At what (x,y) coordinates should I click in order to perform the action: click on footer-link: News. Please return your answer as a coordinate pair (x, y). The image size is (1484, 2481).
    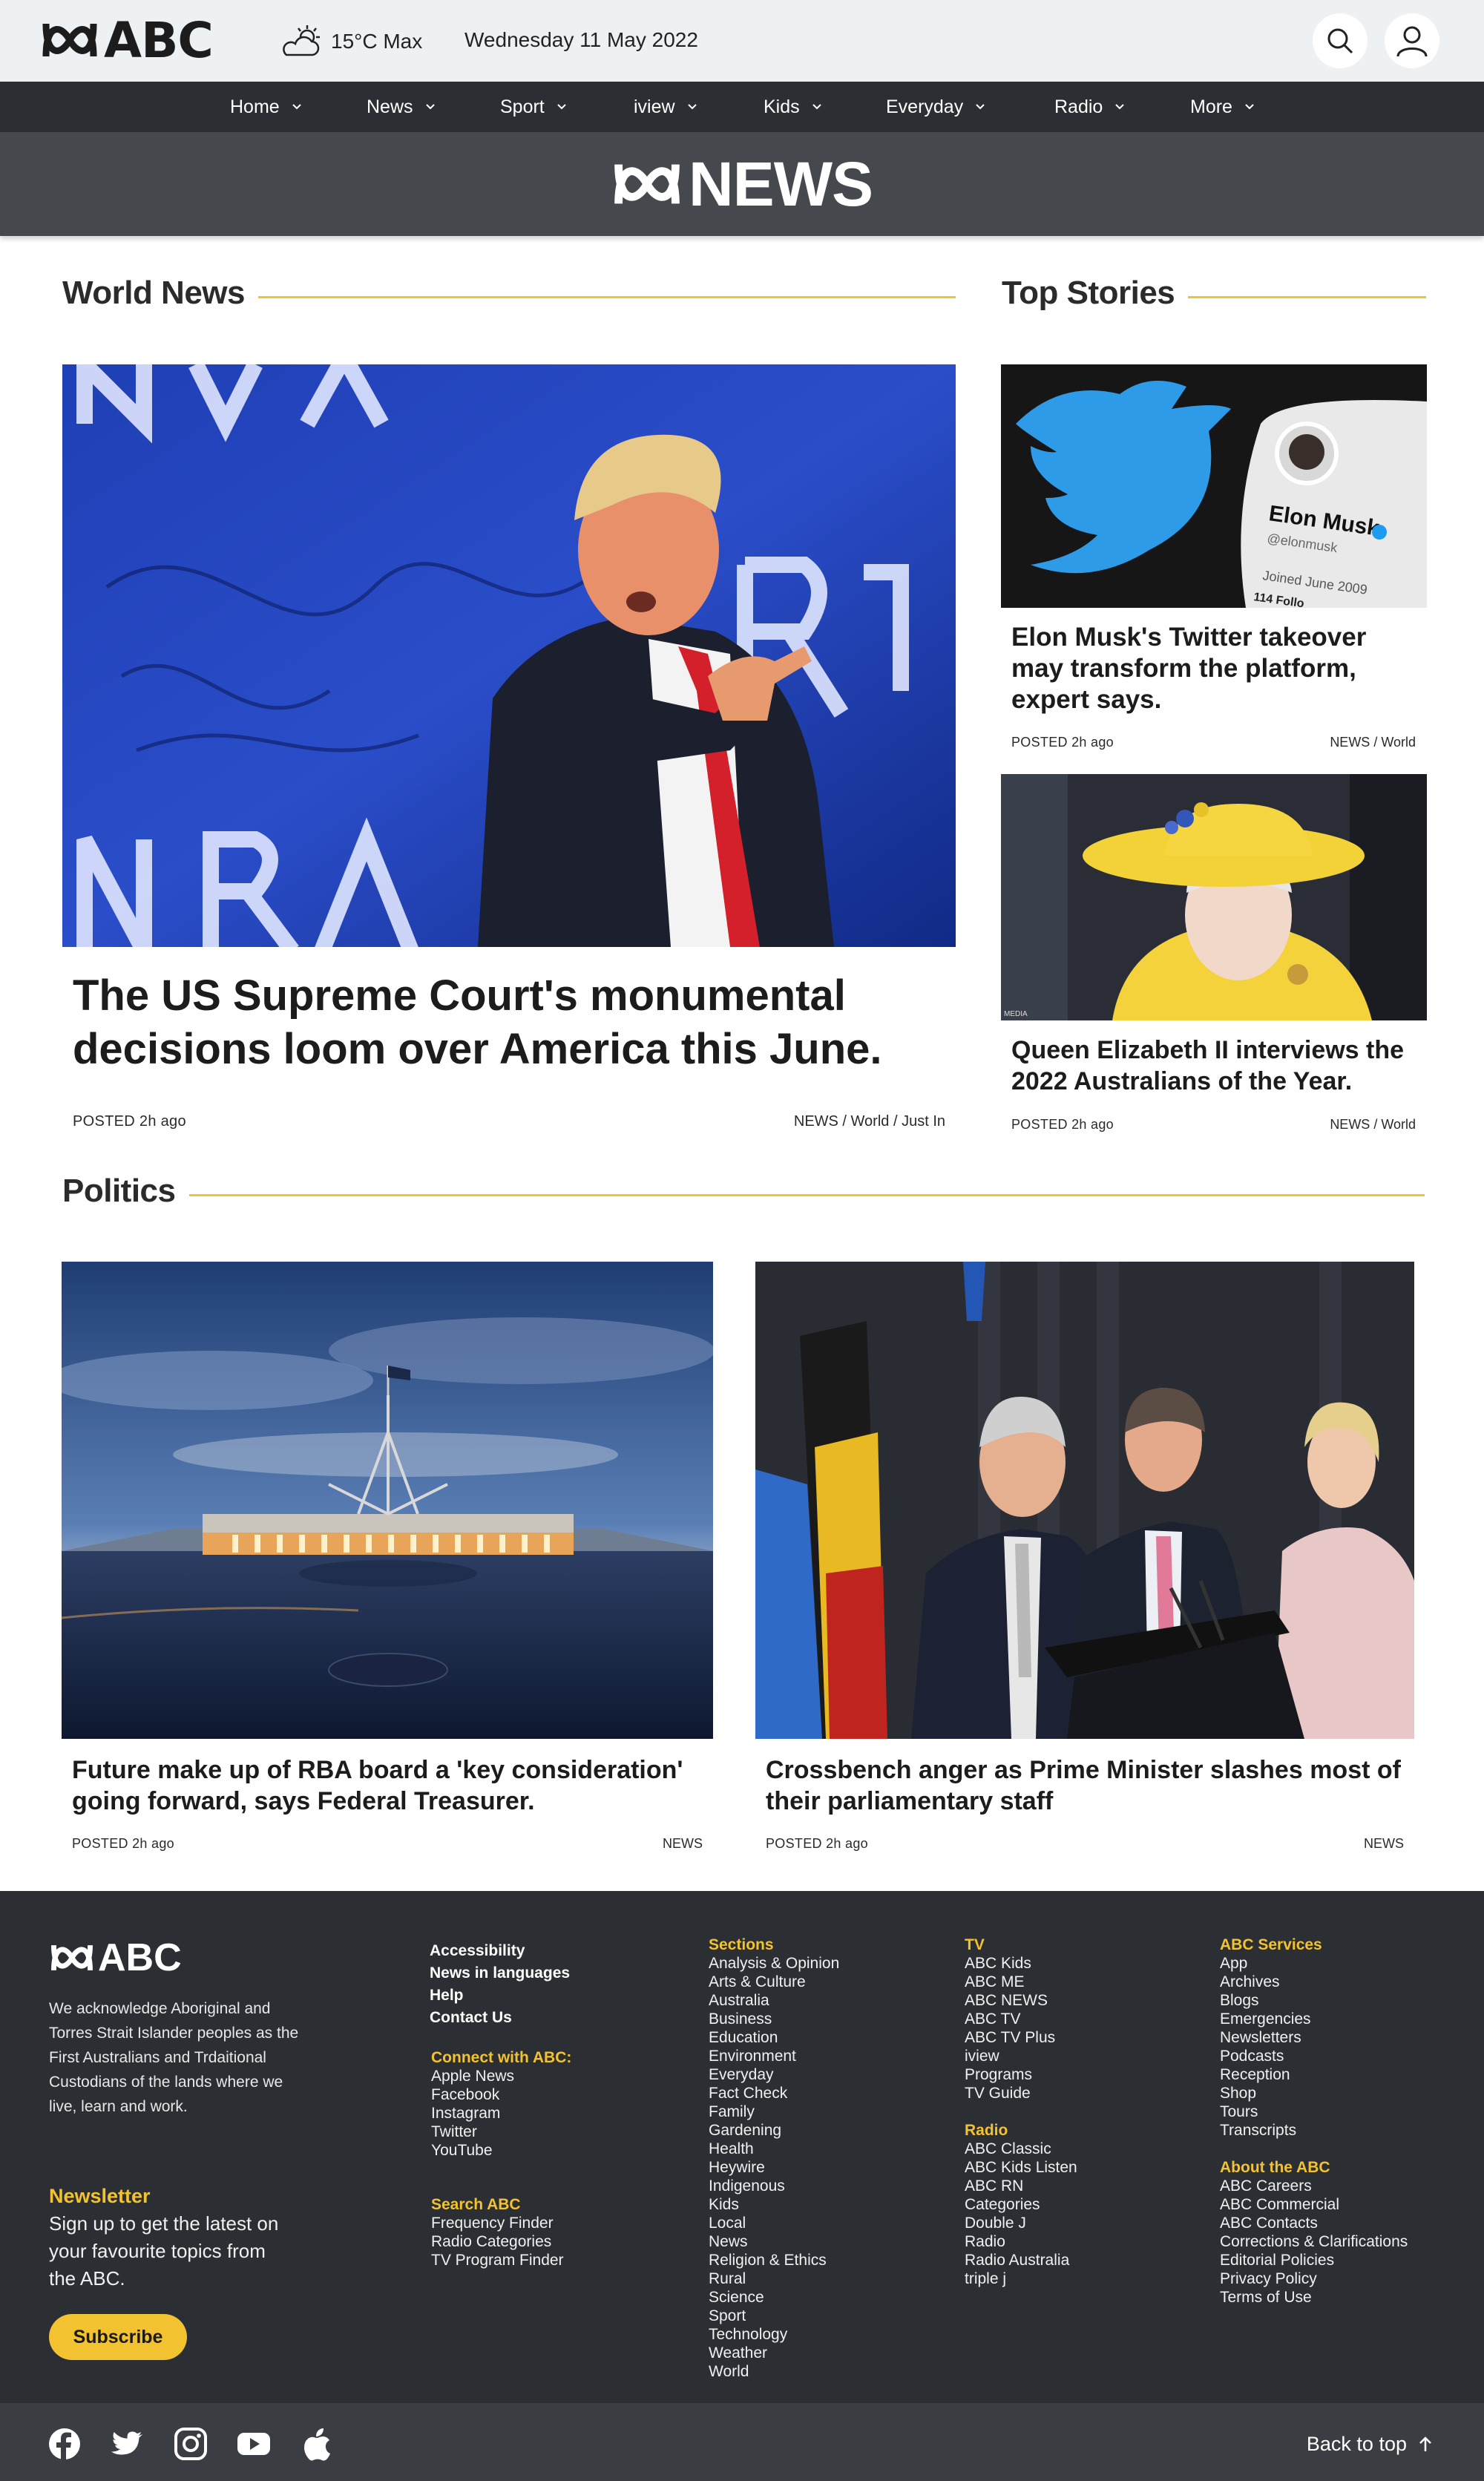
    Looking at the image, I should click on (774, 2241).